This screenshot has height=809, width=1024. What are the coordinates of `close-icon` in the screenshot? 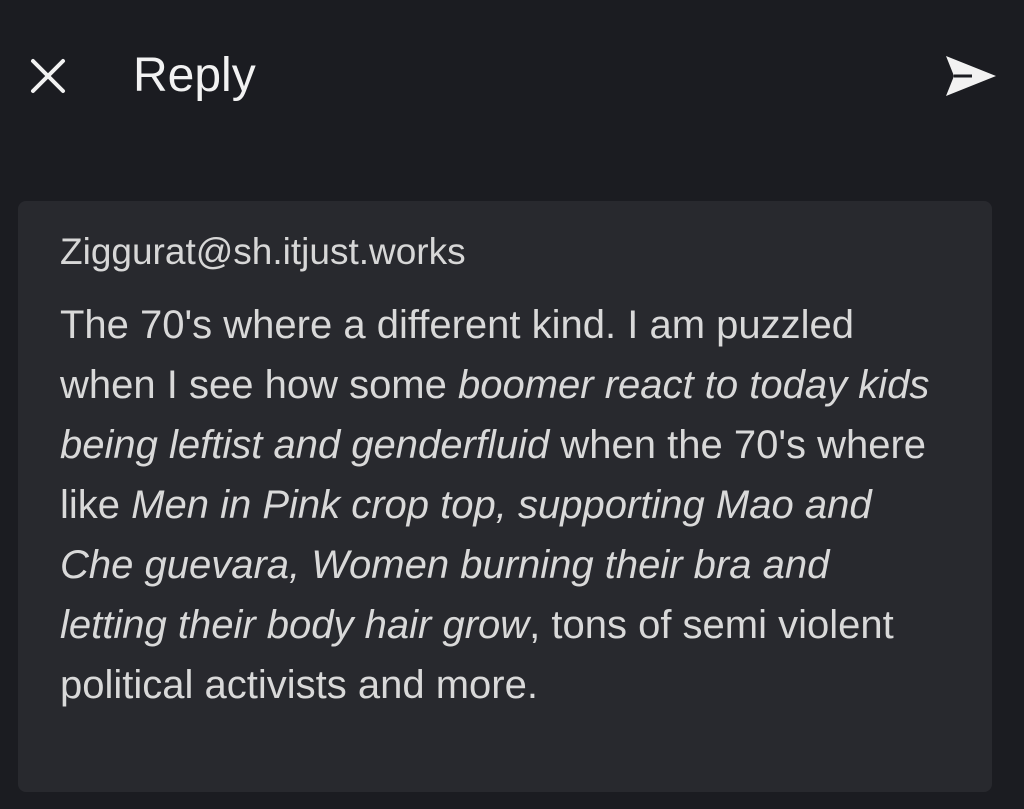 It's located at (48, 76).